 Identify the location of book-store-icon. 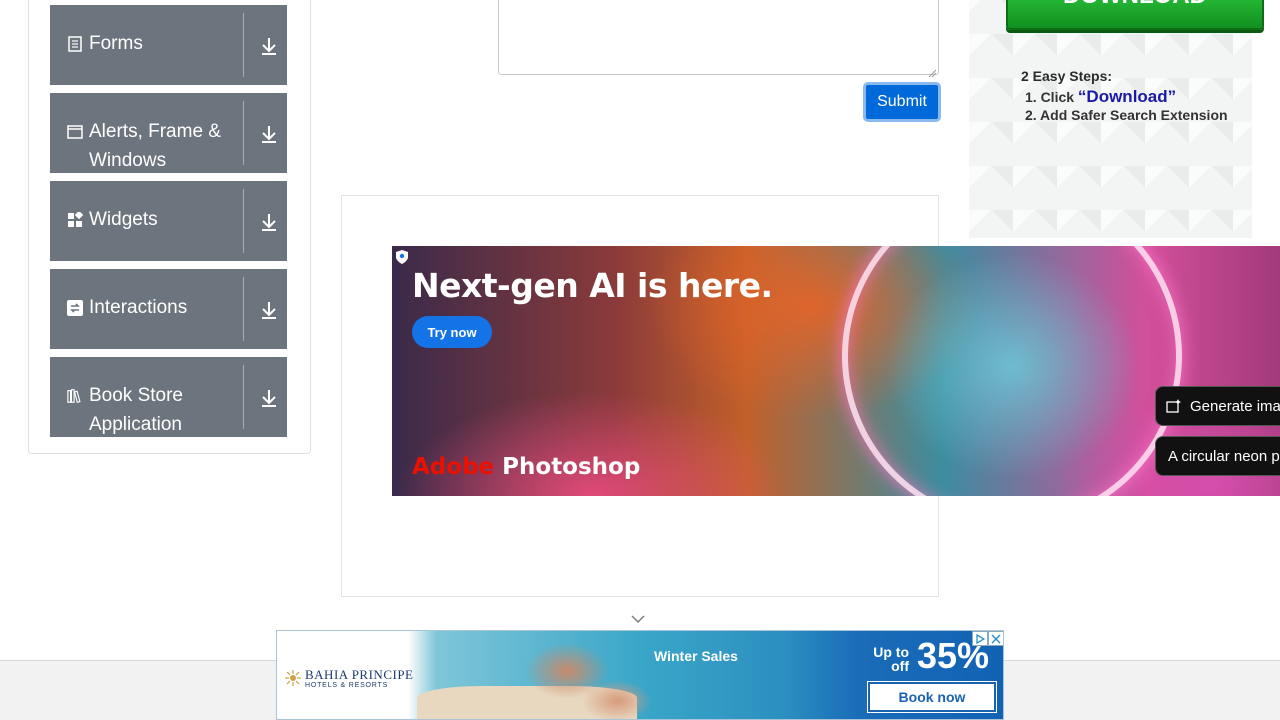
(75, 396).